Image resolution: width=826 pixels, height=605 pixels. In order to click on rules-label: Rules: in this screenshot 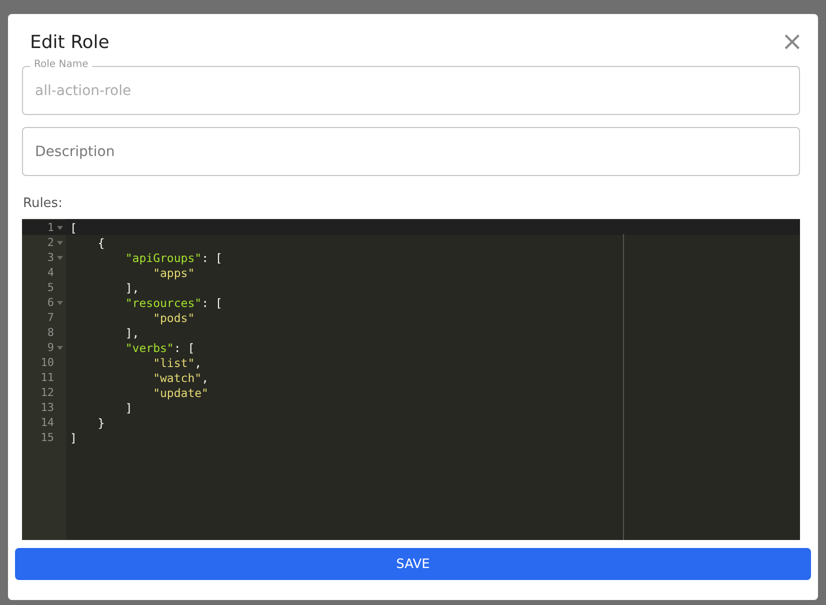, I will do `click(43, 203)`.